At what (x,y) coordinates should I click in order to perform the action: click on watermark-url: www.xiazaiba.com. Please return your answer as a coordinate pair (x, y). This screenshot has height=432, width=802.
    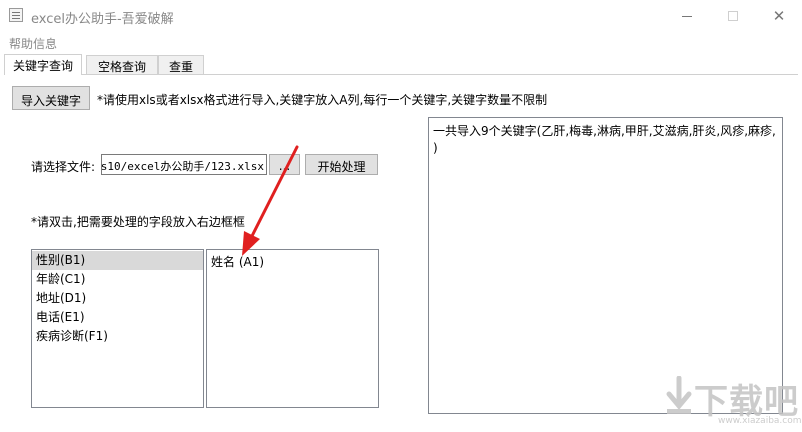
    Looking at the image, I should click on (760, 421).